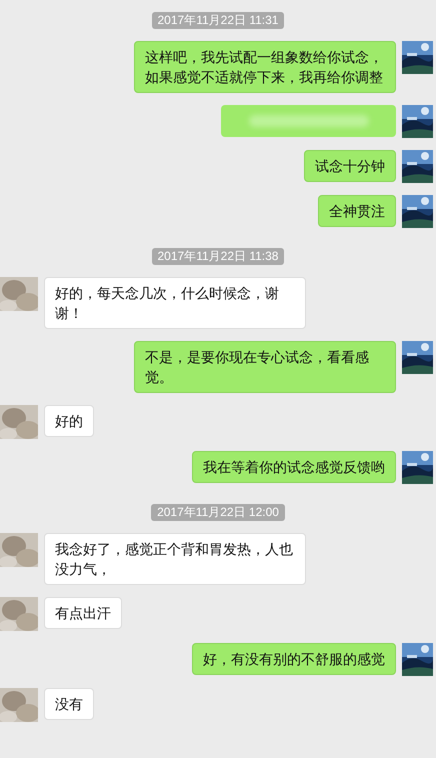 This screenshot has width=436, height=758. What do you see at coordinates (357, 211) in the screenshot?
I see `message-bubble: 全神贯注` at bounding box center [357, 211].